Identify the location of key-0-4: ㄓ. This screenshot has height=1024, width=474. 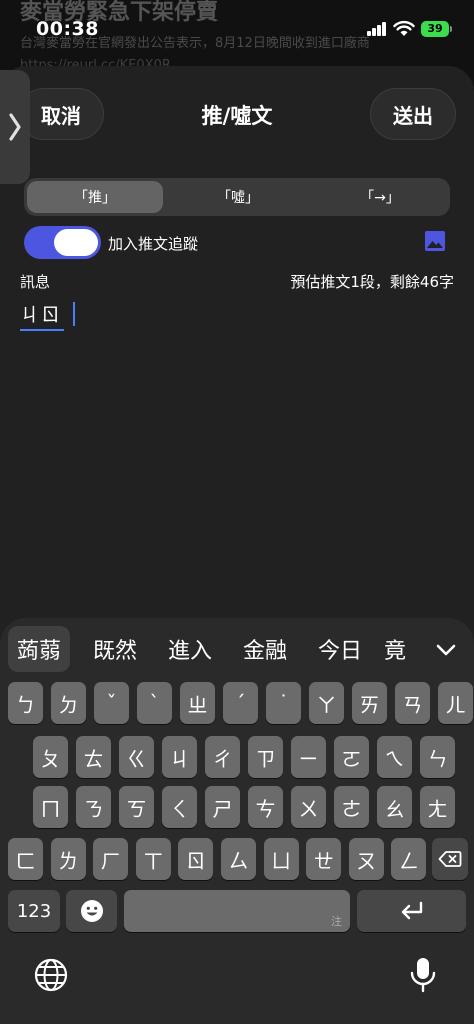
(197, 703).